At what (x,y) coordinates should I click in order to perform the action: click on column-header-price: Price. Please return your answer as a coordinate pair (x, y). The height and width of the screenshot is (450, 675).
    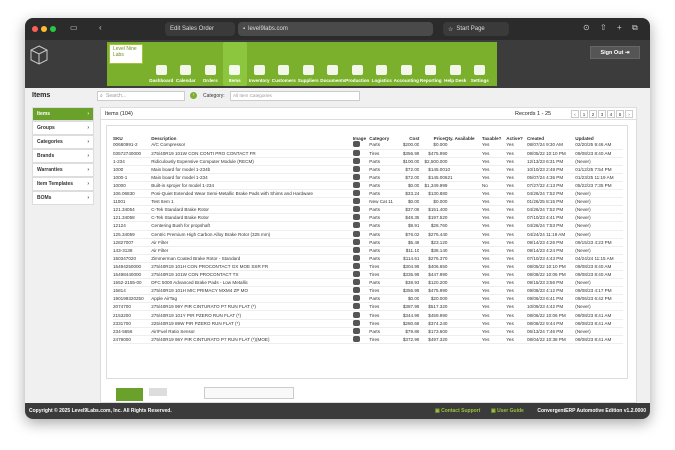
    Looking at the image, I should click on (432, 136).